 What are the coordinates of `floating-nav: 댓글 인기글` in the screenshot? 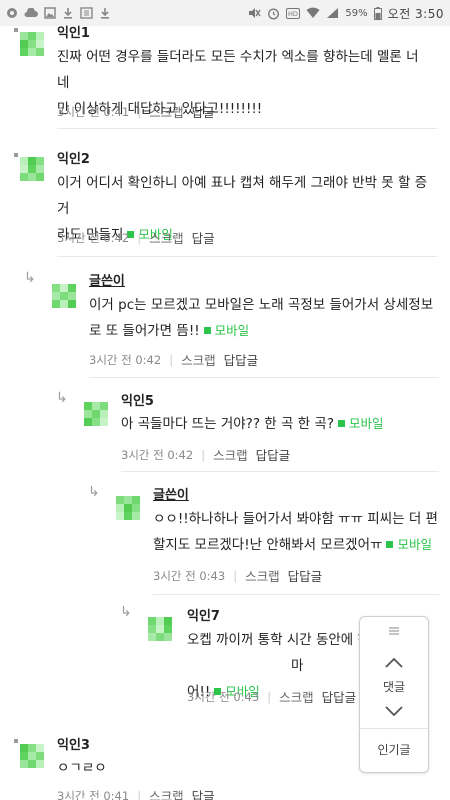 It's located at (394, 694).